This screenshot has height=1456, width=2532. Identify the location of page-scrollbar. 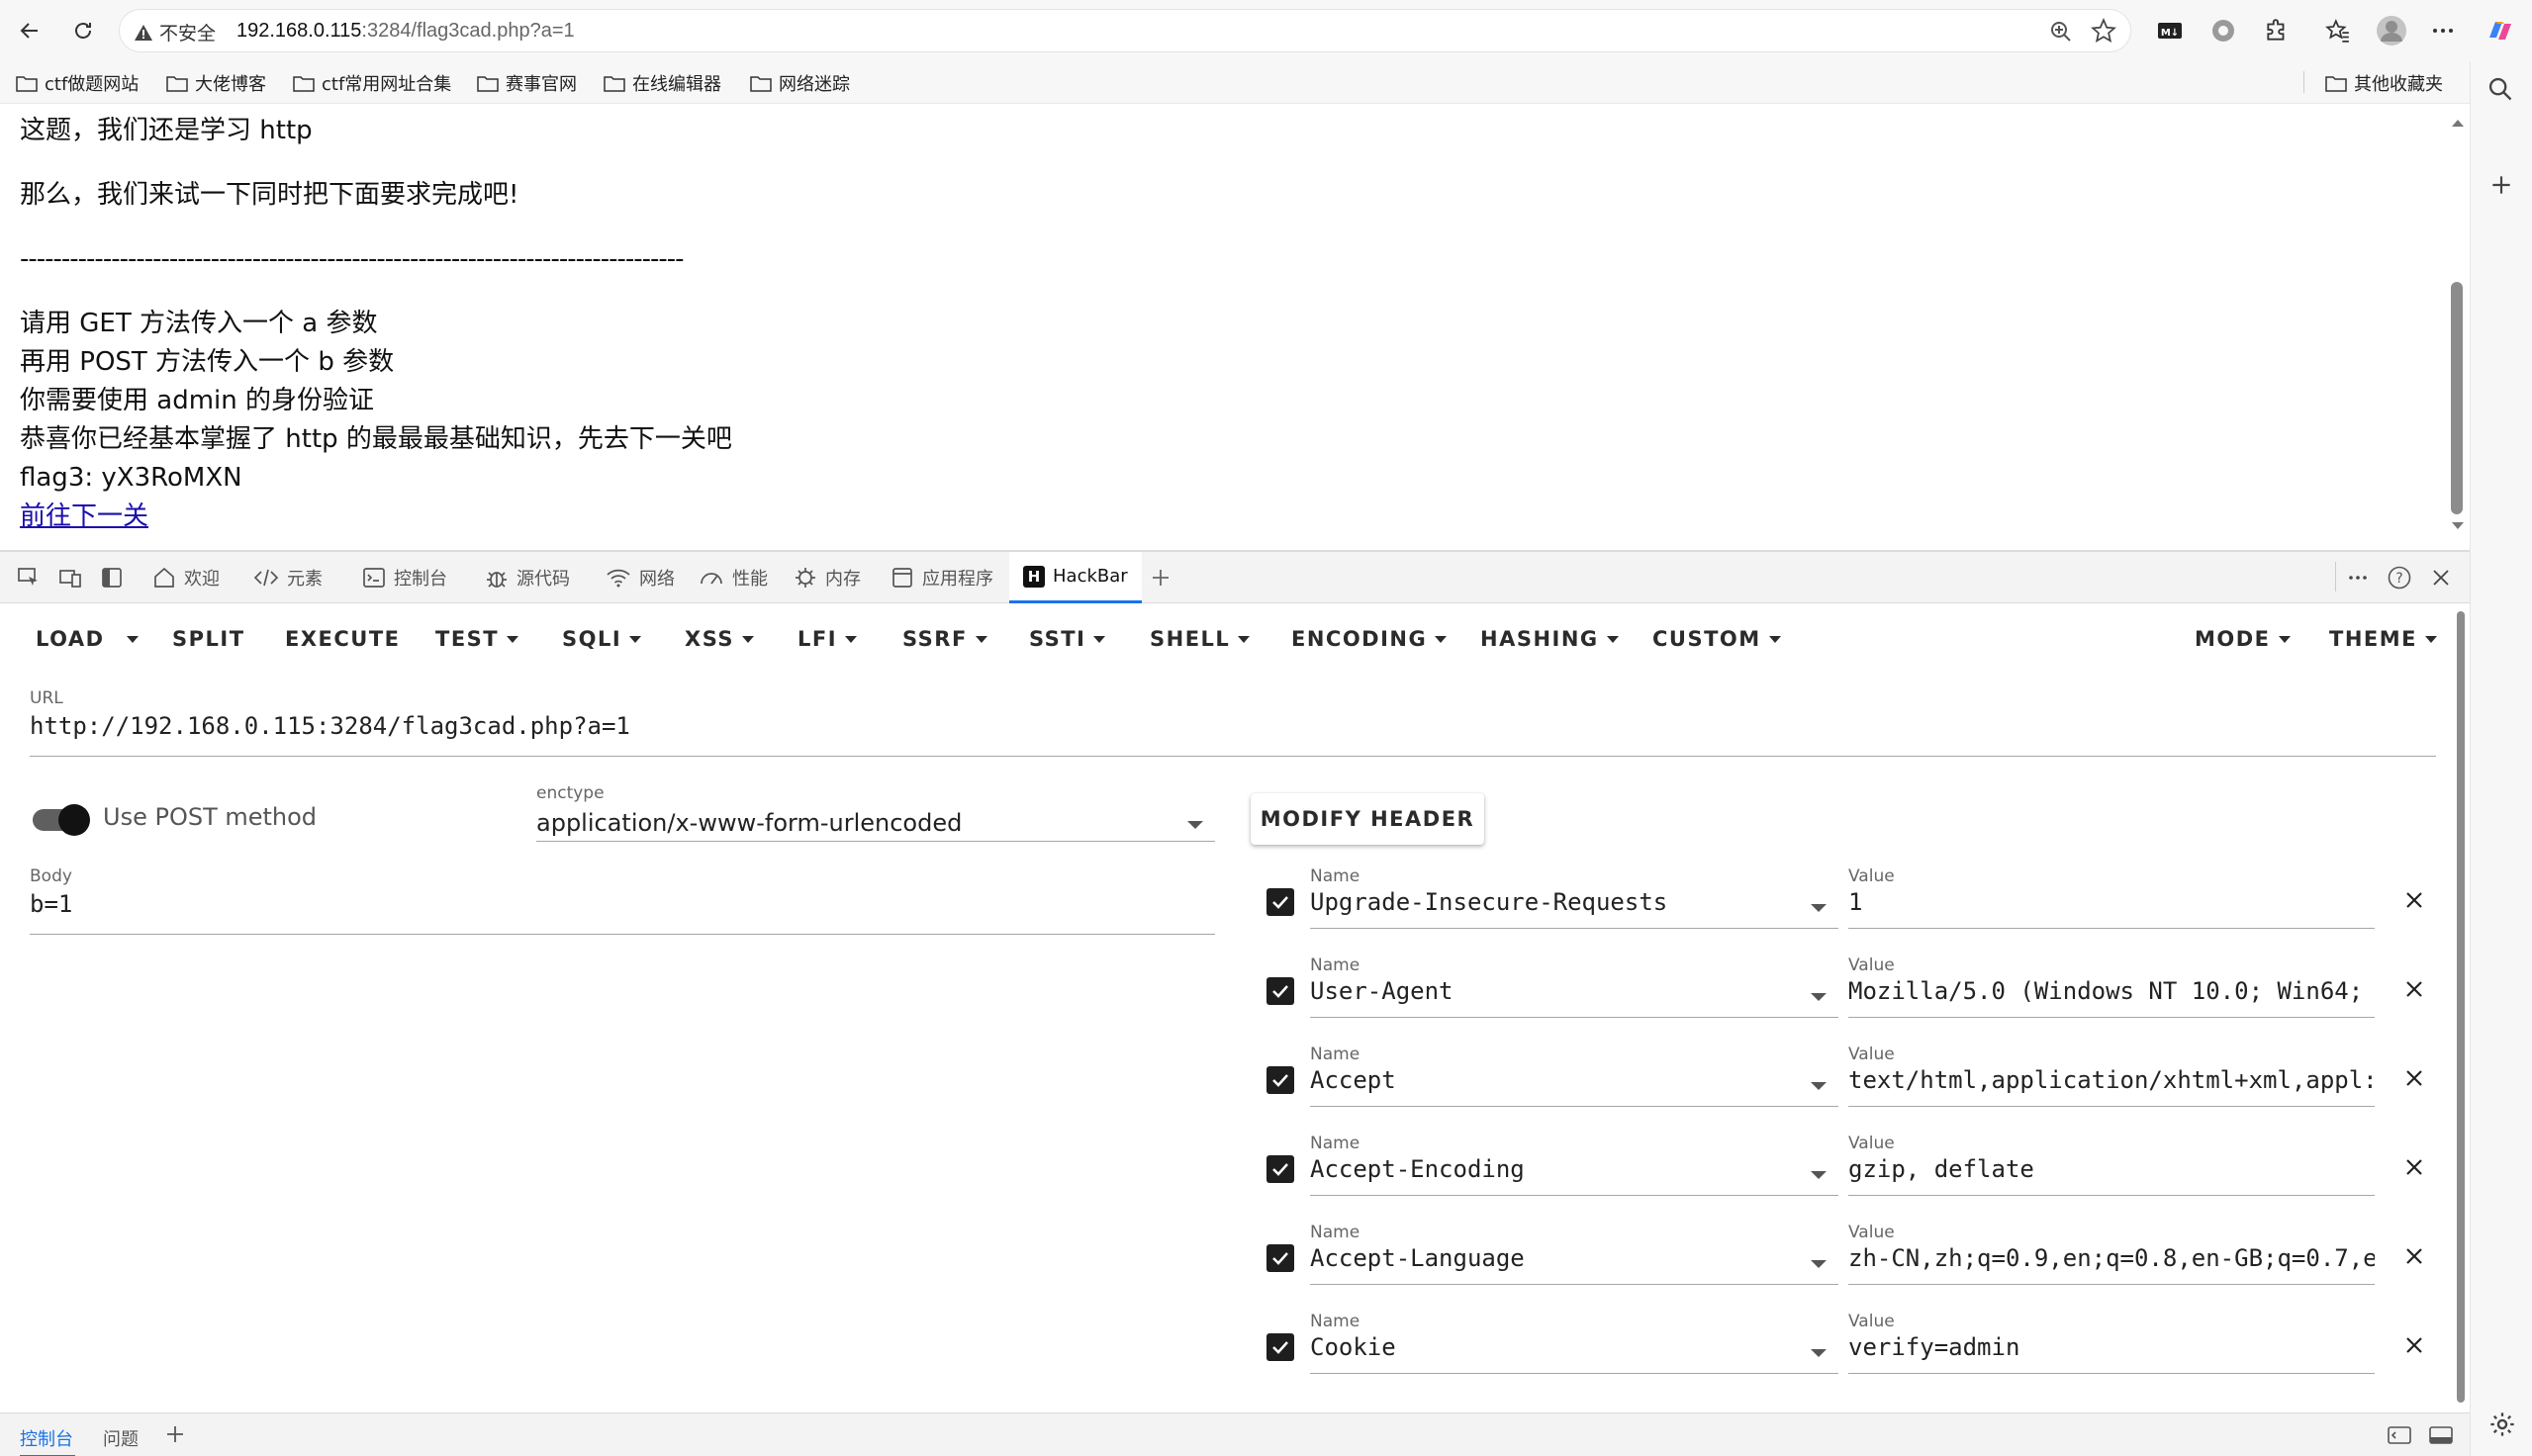
(2458, 326).